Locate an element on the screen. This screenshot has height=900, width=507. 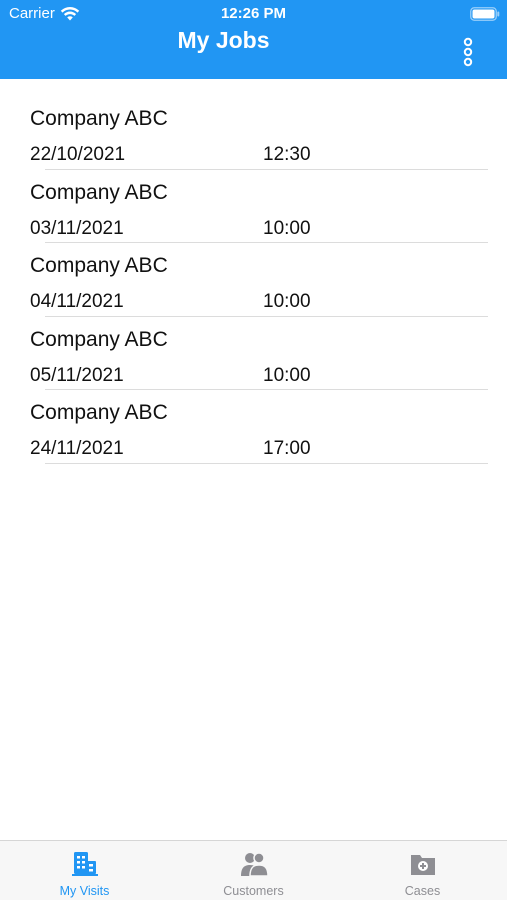
tab-label: Customers is located at coordinates (253, 891).